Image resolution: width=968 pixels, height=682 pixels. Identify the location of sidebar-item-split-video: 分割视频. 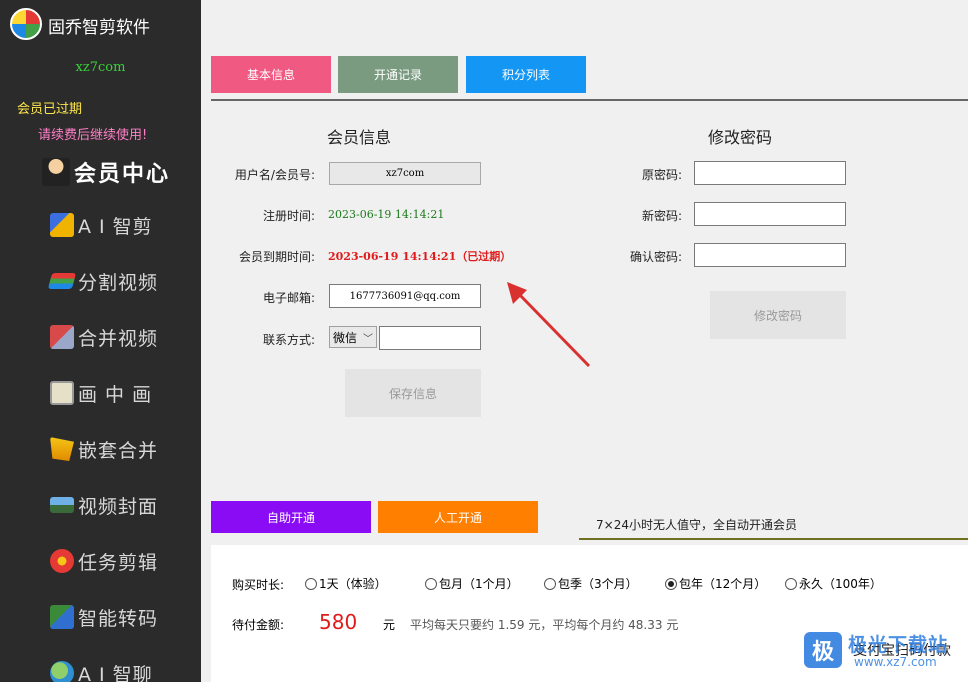
(103, 281).